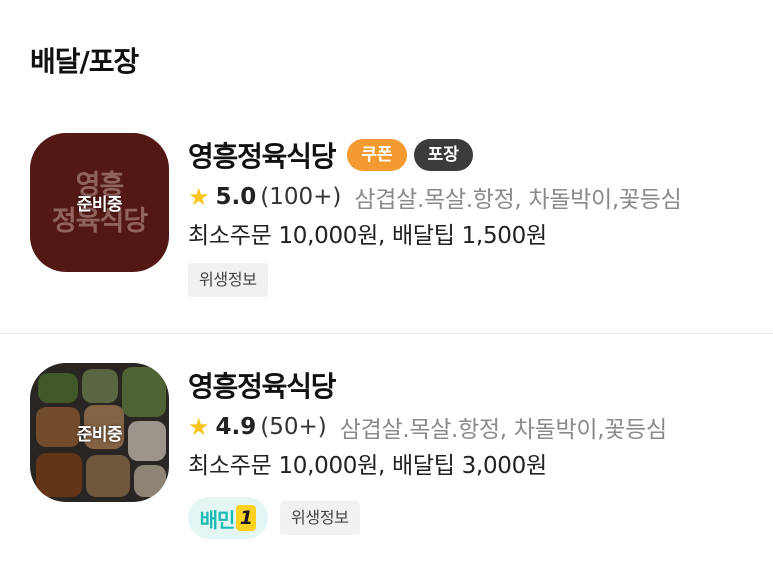  What do you see at coordinates (301, 197) in the screenshot?
I see `review-count: (100+)` at bounding box center [301, 197].